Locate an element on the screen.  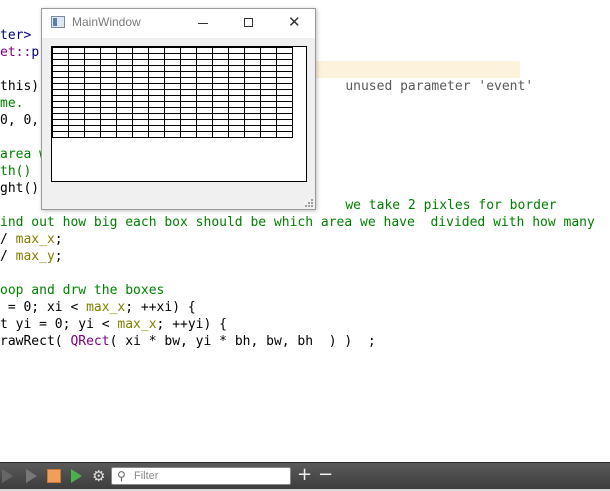
filter-field: ⚲ is located at coordinates (201, 476).